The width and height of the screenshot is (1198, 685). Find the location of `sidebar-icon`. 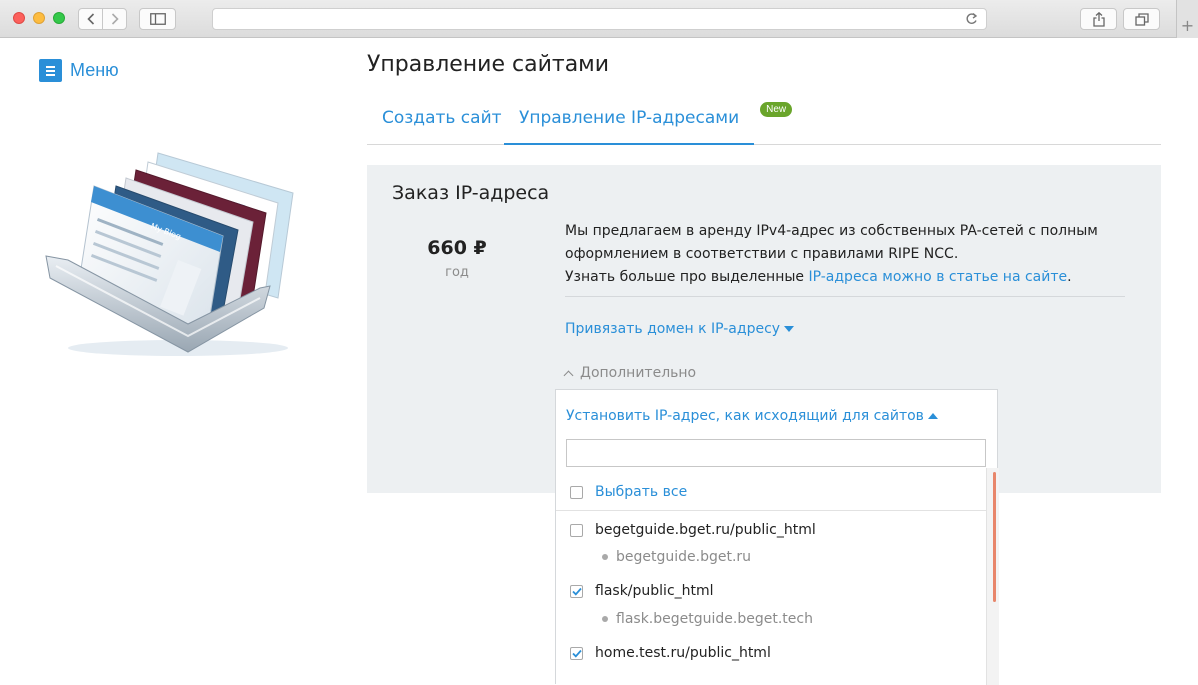

sidebar-icon is located at coordinates (157, 19).